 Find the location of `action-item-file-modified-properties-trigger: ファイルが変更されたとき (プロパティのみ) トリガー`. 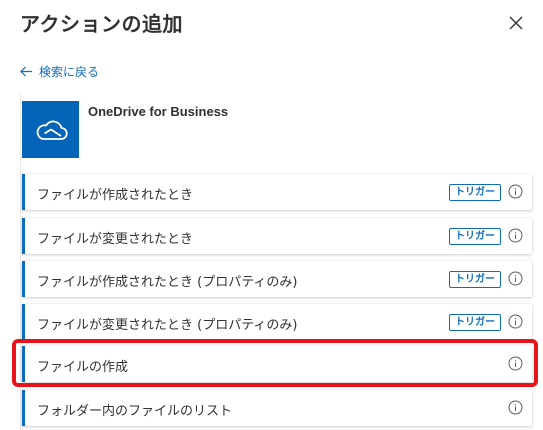

action-item-file-modified-properties-trigger: ファイルが変更されたとき (プロパティのみ) トリガー is located at coordinates (277, 322).